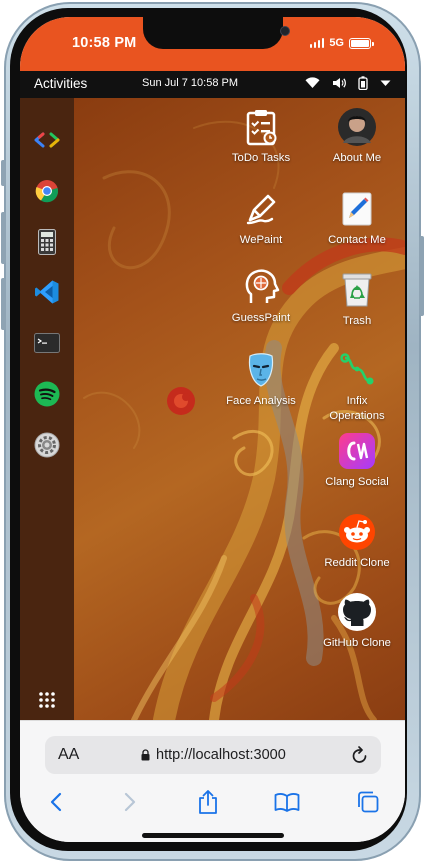  I want to click on app-guesspaint: GuessPaint, so click(261, 296).